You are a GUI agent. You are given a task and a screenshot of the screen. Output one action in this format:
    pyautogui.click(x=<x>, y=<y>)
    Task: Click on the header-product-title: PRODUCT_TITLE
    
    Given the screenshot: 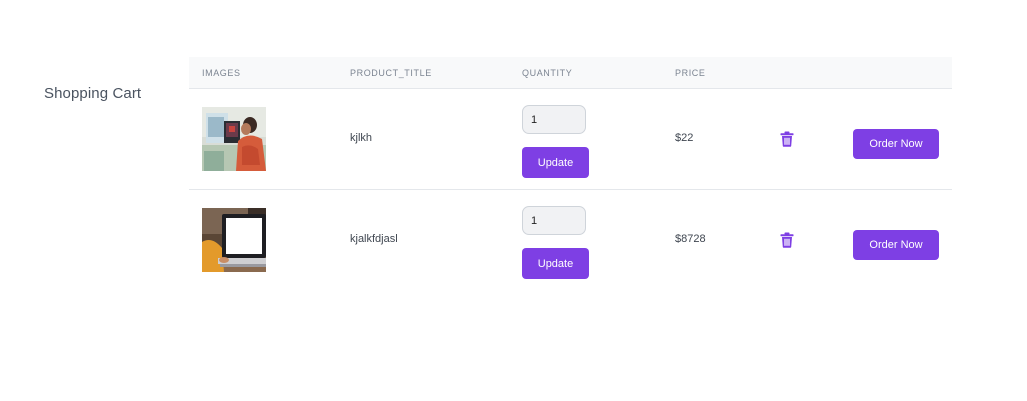 What is the action you would take?
    pyautogui.click(x=391, y=73)
    